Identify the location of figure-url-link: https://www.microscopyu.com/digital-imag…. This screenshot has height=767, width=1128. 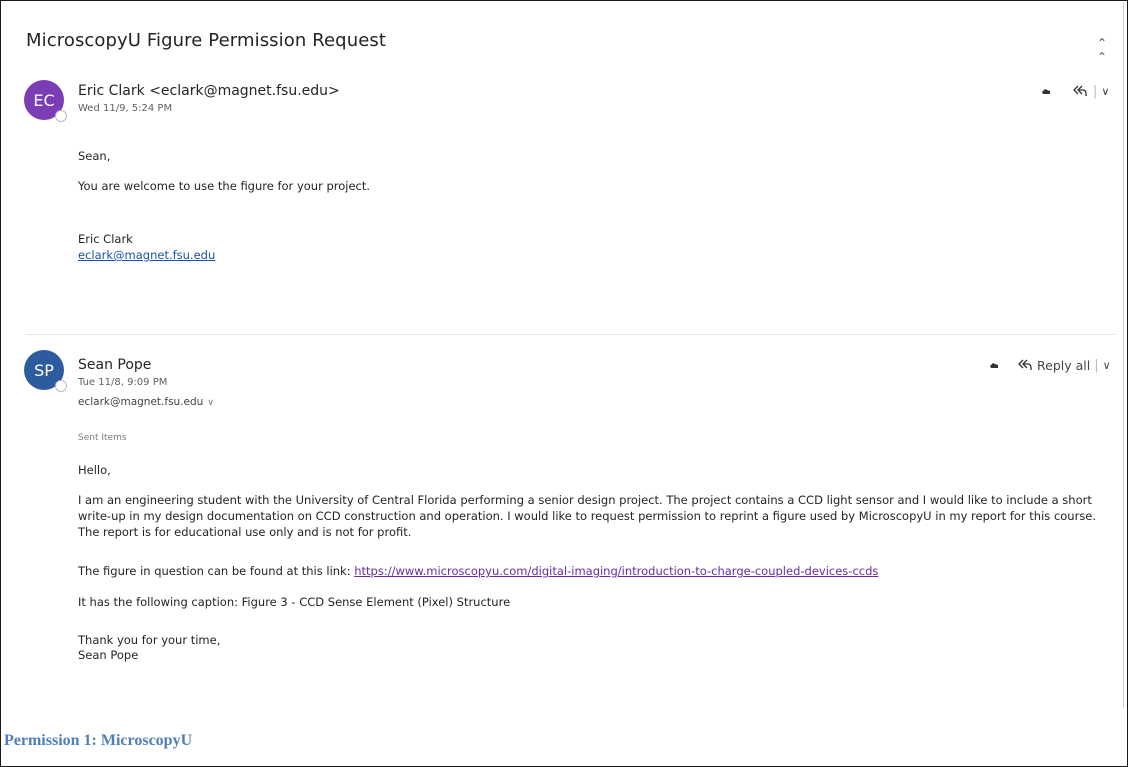
(616, 571).